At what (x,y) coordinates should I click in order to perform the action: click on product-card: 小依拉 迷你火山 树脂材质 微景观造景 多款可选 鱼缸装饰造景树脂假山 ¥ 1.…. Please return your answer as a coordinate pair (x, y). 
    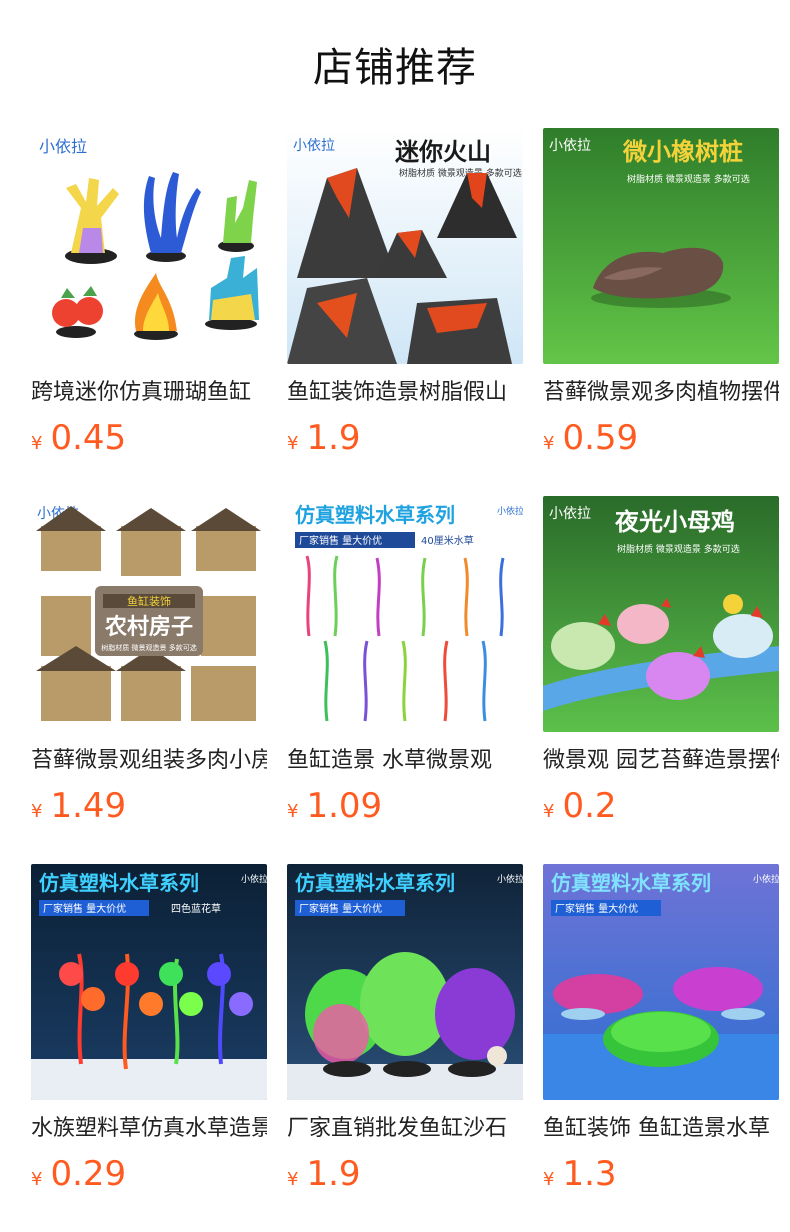
    Looking at the image, I should click on (405, 293).